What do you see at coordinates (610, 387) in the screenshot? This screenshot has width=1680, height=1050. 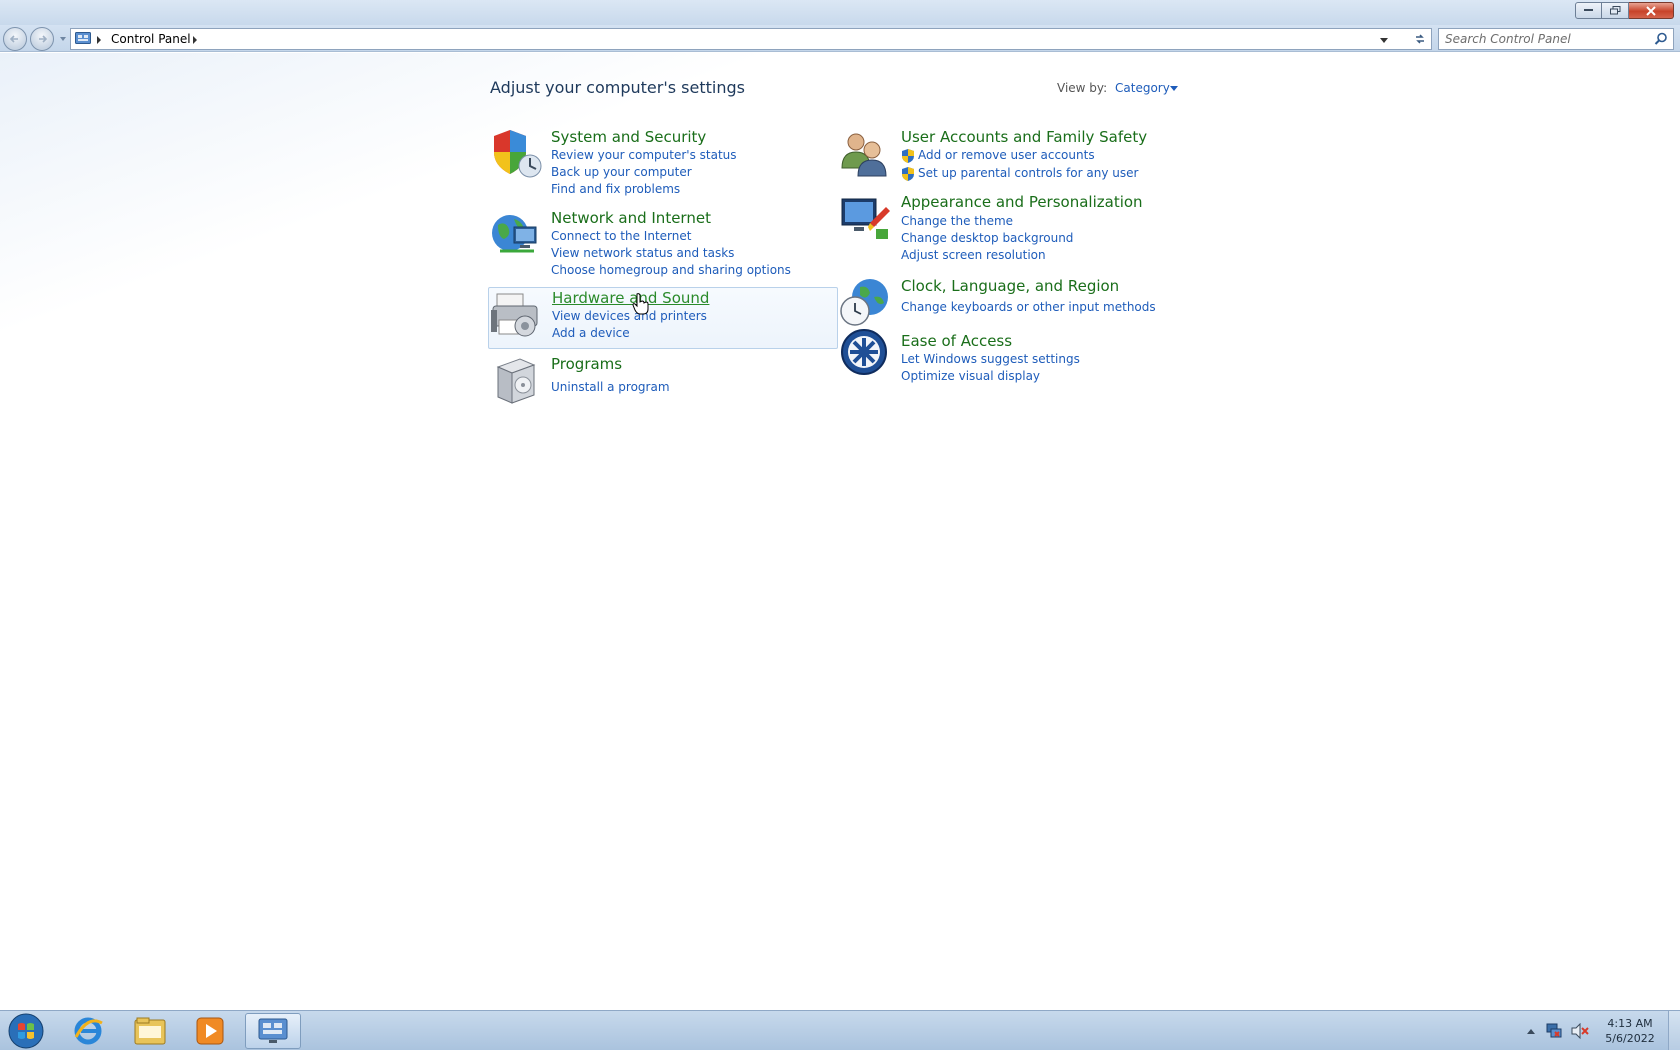 I see `link-uninstall: Uninstall a program` at bounding box center [610, 387].